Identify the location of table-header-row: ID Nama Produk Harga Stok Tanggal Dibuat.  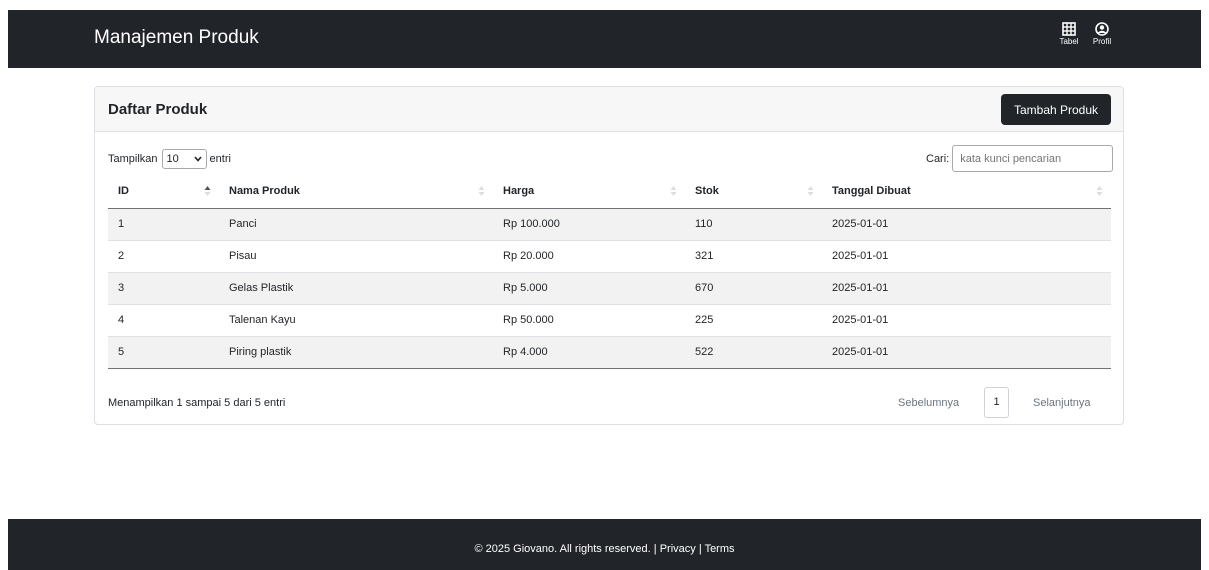
(609, 191).